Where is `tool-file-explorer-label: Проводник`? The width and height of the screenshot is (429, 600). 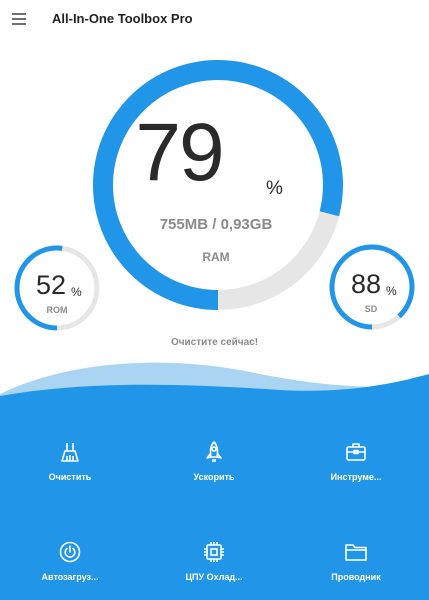
tool-file-explorer-label: Проводник is located at coordinates (356, 577).